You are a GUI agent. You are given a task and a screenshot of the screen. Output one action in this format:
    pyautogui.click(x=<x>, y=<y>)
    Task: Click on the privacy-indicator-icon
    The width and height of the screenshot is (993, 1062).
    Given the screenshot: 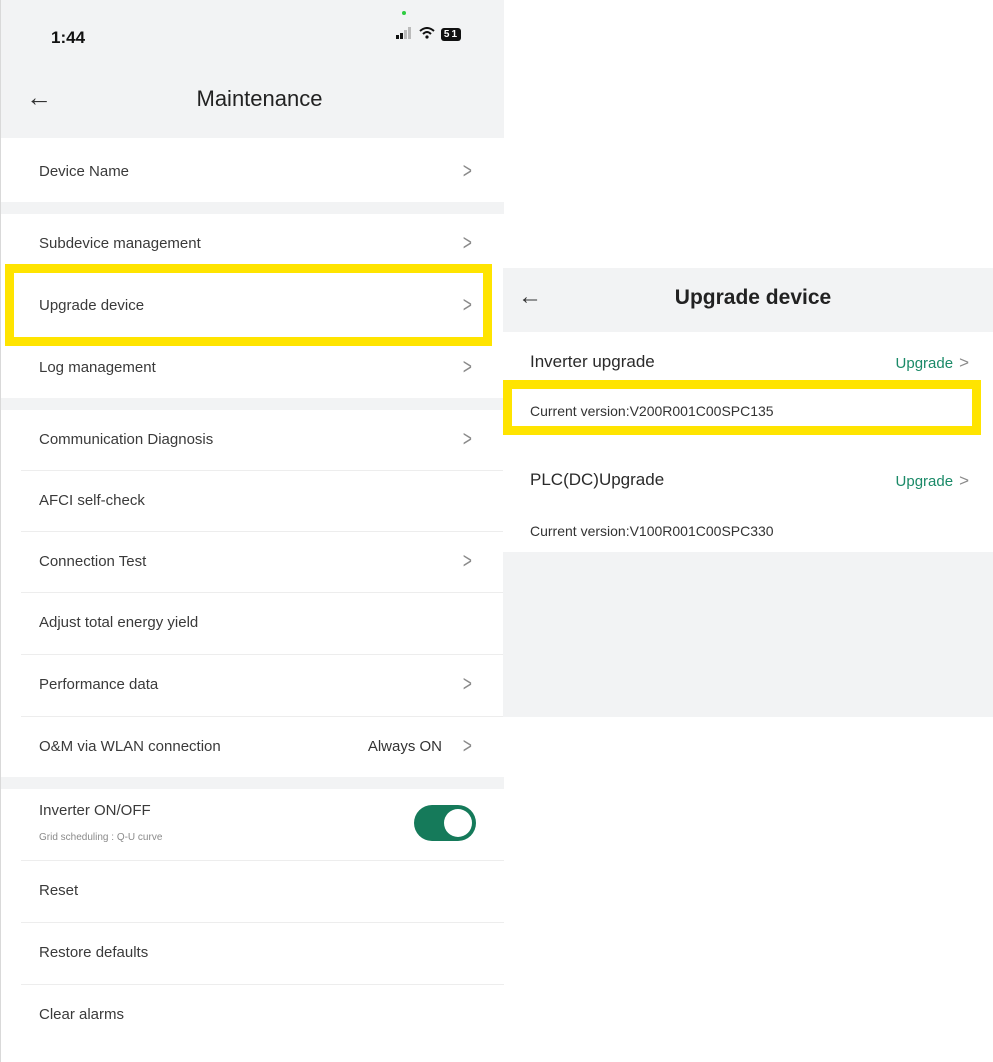 What is the action you would take?
    pyautogui.click(x=404, y=13)
    